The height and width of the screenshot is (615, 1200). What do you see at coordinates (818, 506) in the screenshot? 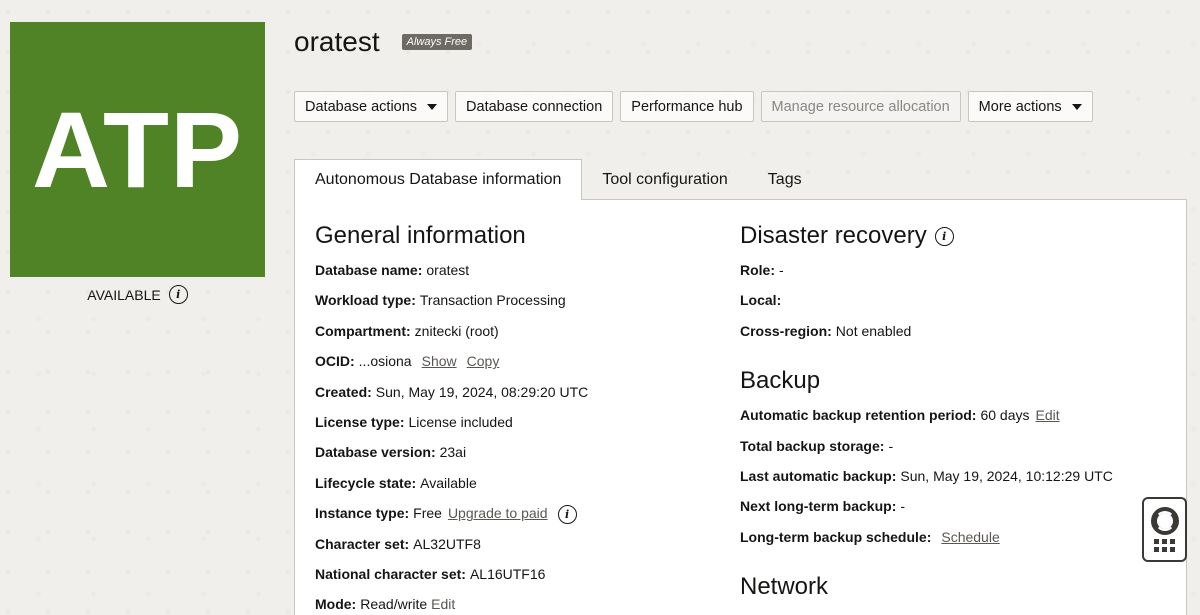
I see `field-label: Next long-term backup:` at bounding box center [818, 506].